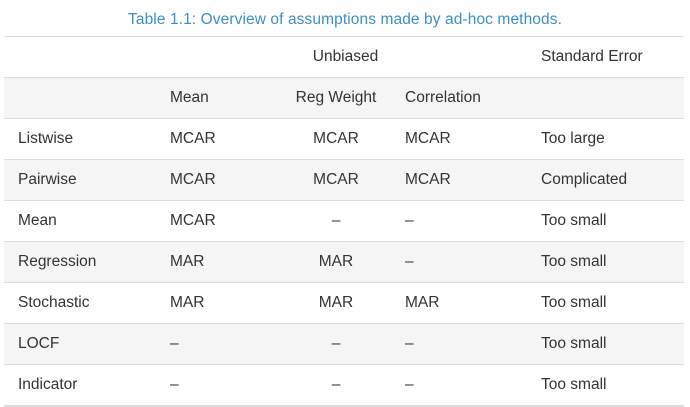  I want to click on header-standard-error: Standard Error, so click(592, 56).